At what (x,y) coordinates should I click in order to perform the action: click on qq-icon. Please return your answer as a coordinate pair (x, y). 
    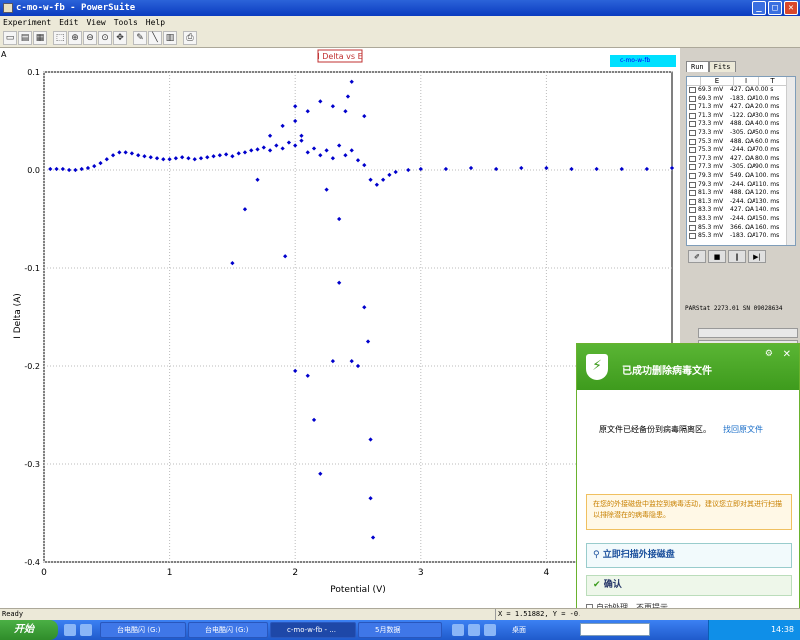
    Looking at the image, I should click on (490, 630).